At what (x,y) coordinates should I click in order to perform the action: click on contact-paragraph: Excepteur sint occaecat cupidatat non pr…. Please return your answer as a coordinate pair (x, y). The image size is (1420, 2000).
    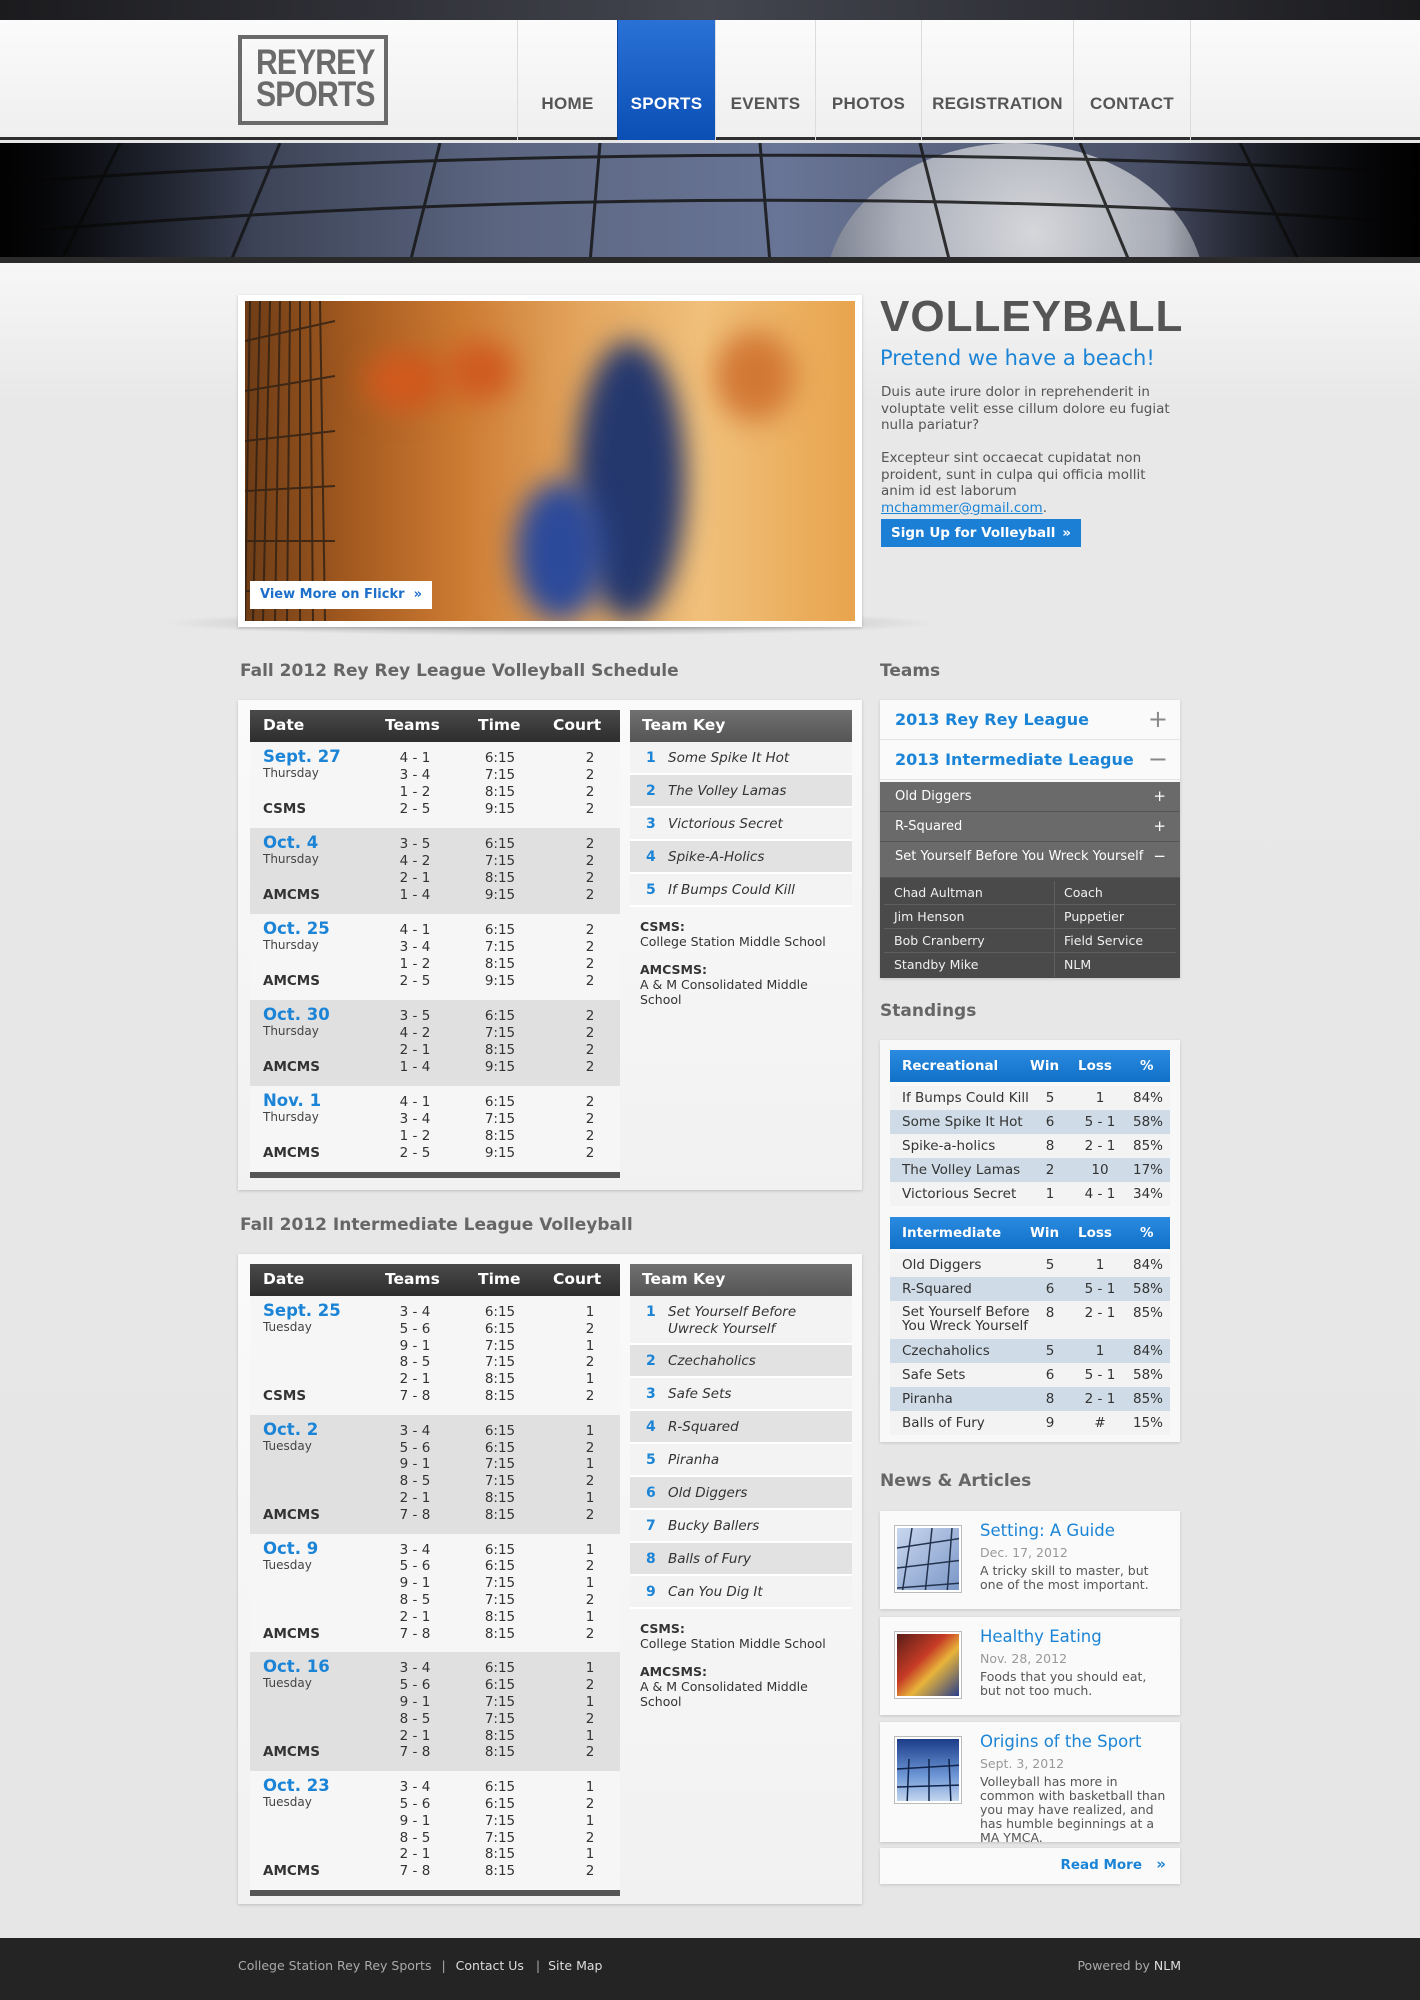
    Looking at the image, I should click on (1031, 483).